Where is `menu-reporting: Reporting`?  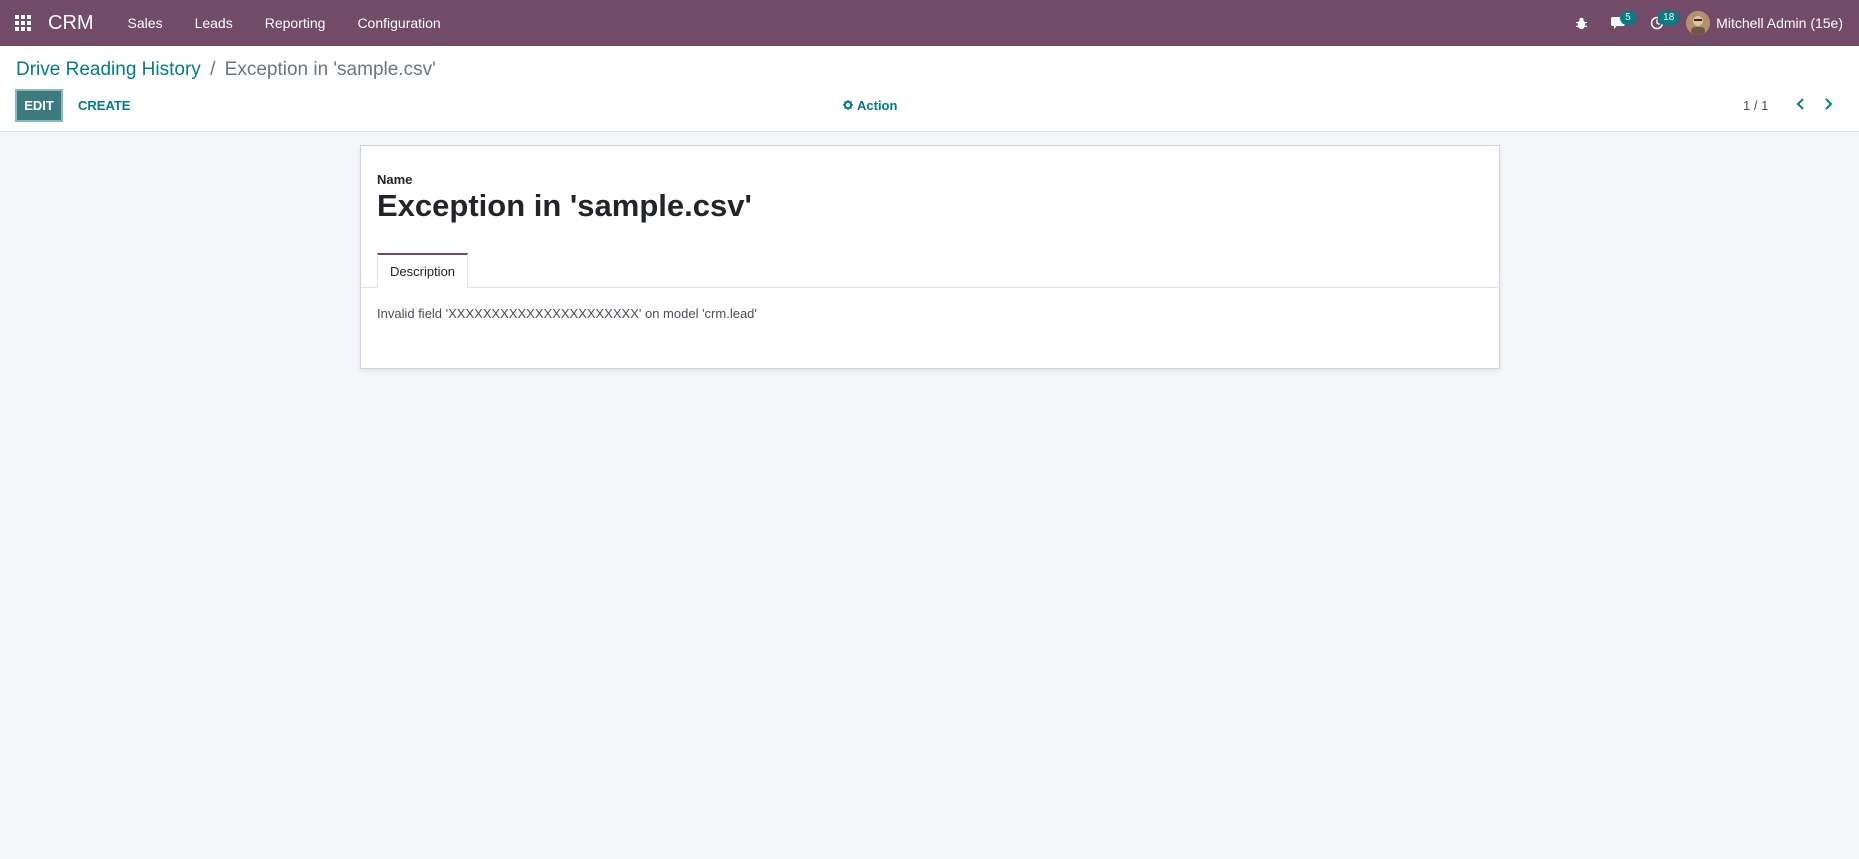 menu-reporting: Reporting is located at coordinates (295, 23).